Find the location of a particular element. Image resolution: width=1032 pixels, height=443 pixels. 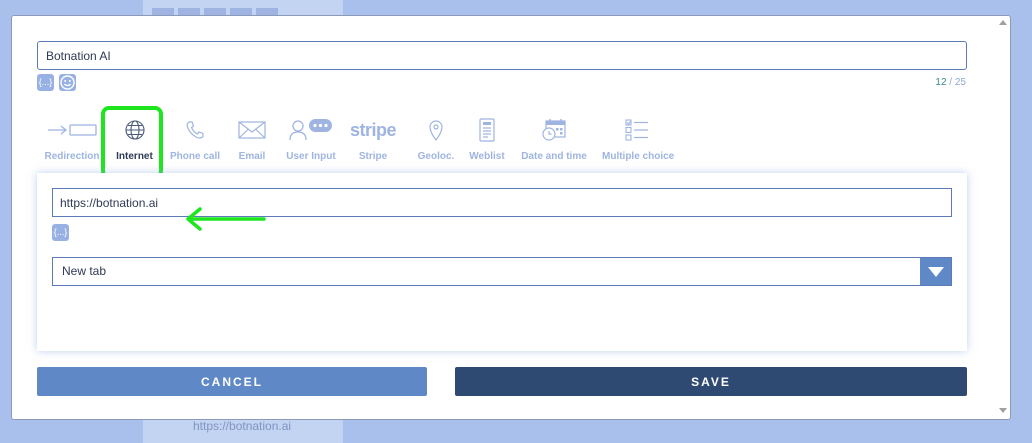

action-label: Phone call is located at coordinates (195, 156).